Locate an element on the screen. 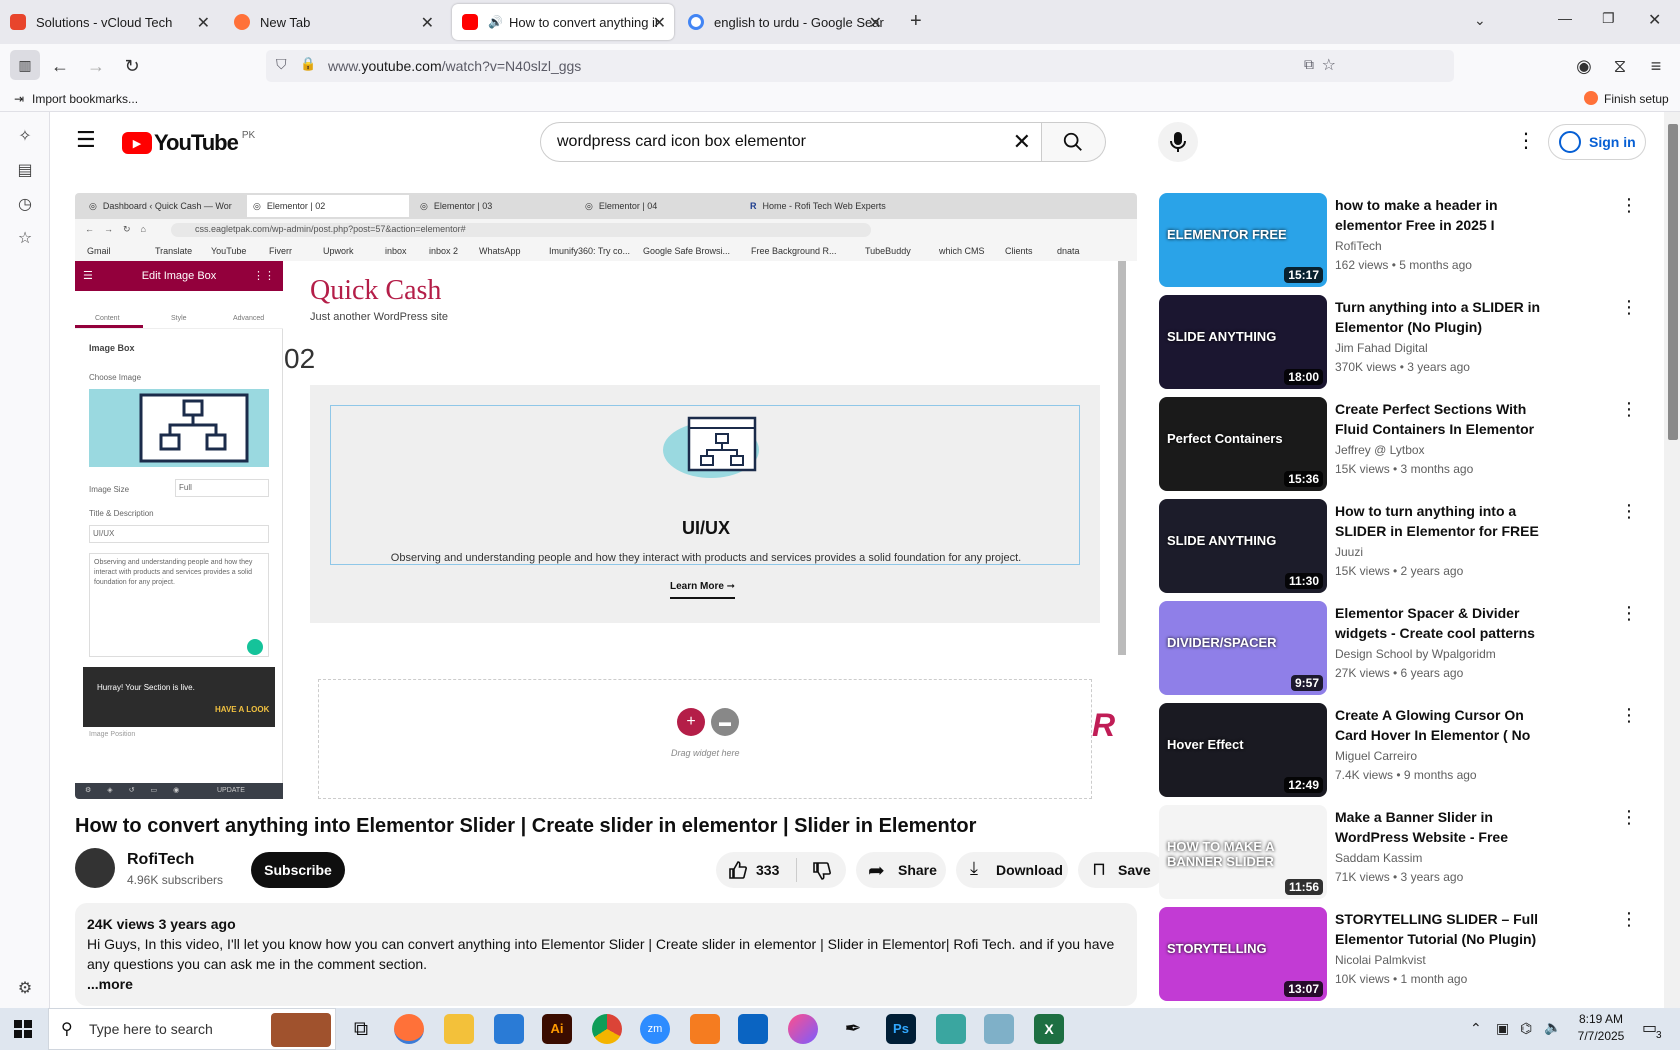 The width and height of the screenshot is (1680, 1050). history-clock-icon: ◷ is located at coordinates (25, 204).